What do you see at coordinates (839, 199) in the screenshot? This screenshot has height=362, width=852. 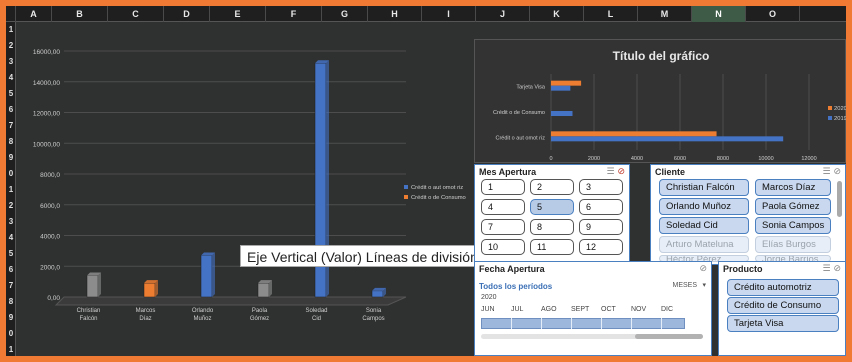 I see `scrollbar` at bounding box center [839, 199].